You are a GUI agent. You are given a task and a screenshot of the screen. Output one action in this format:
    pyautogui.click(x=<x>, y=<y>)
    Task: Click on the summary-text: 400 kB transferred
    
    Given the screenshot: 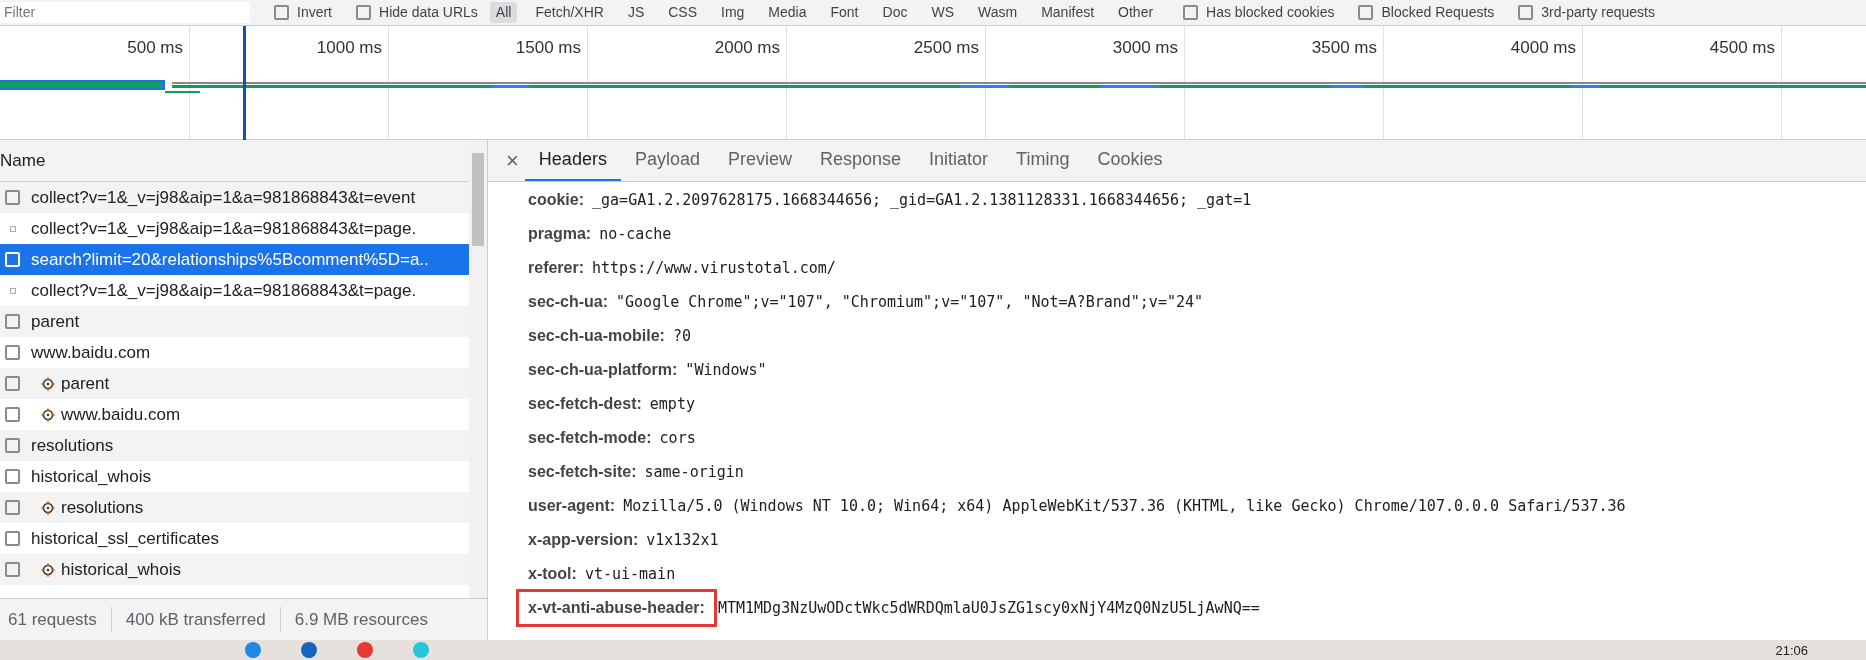 What is the action you would take?
    pyautogui.click(x=195, y=619)
    